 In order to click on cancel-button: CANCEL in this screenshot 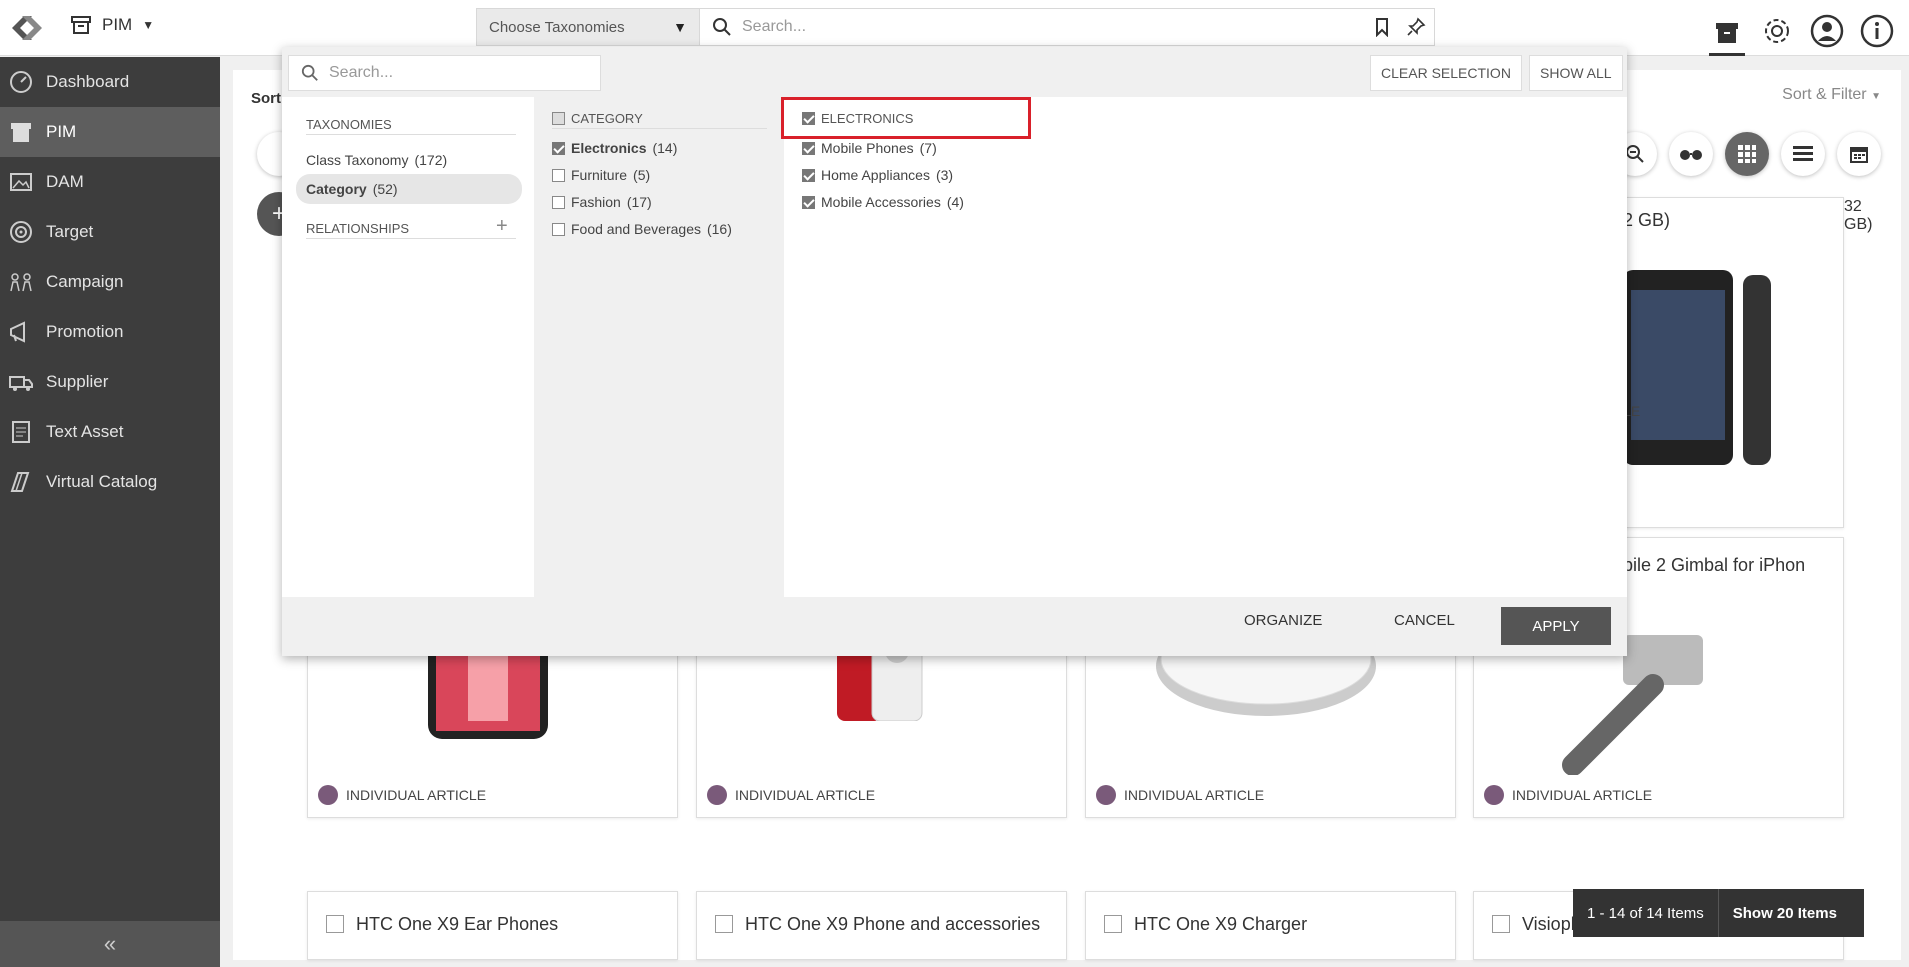, I will do `click(1424, 620)`.